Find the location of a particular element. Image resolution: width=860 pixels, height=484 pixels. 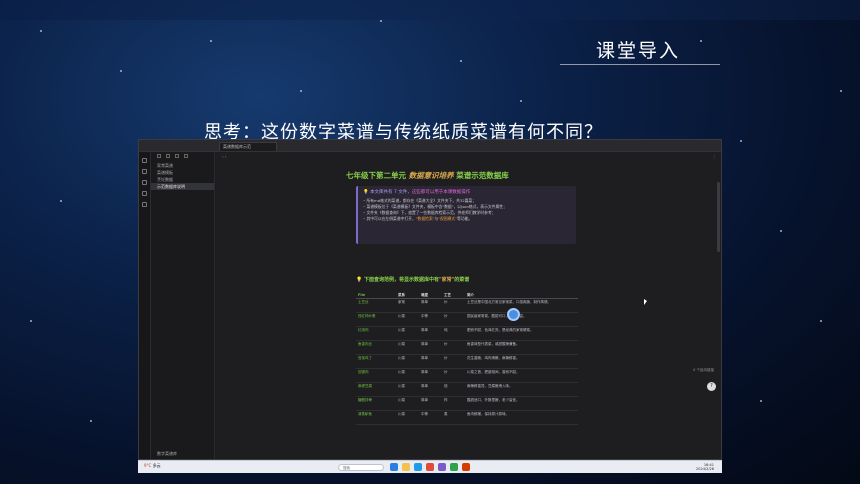

tree-item: 家常菜谱 is located at coordinates (182, 165).